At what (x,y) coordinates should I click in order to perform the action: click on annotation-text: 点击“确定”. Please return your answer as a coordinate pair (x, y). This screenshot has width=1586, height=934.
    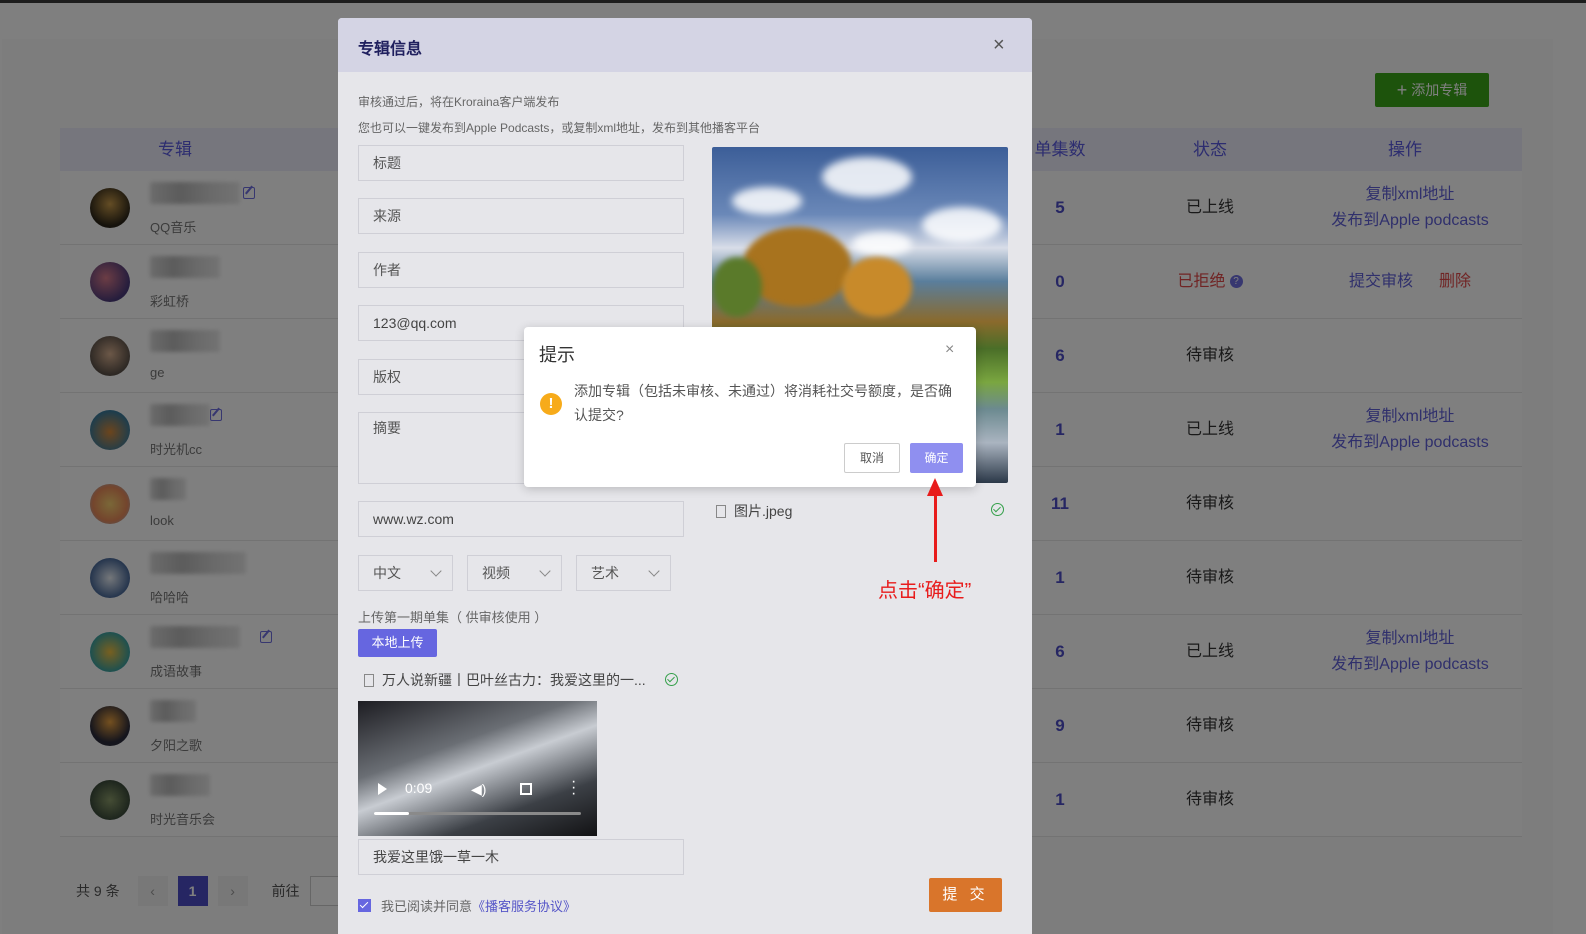
    Looking at the image, I should click on (925, 591).